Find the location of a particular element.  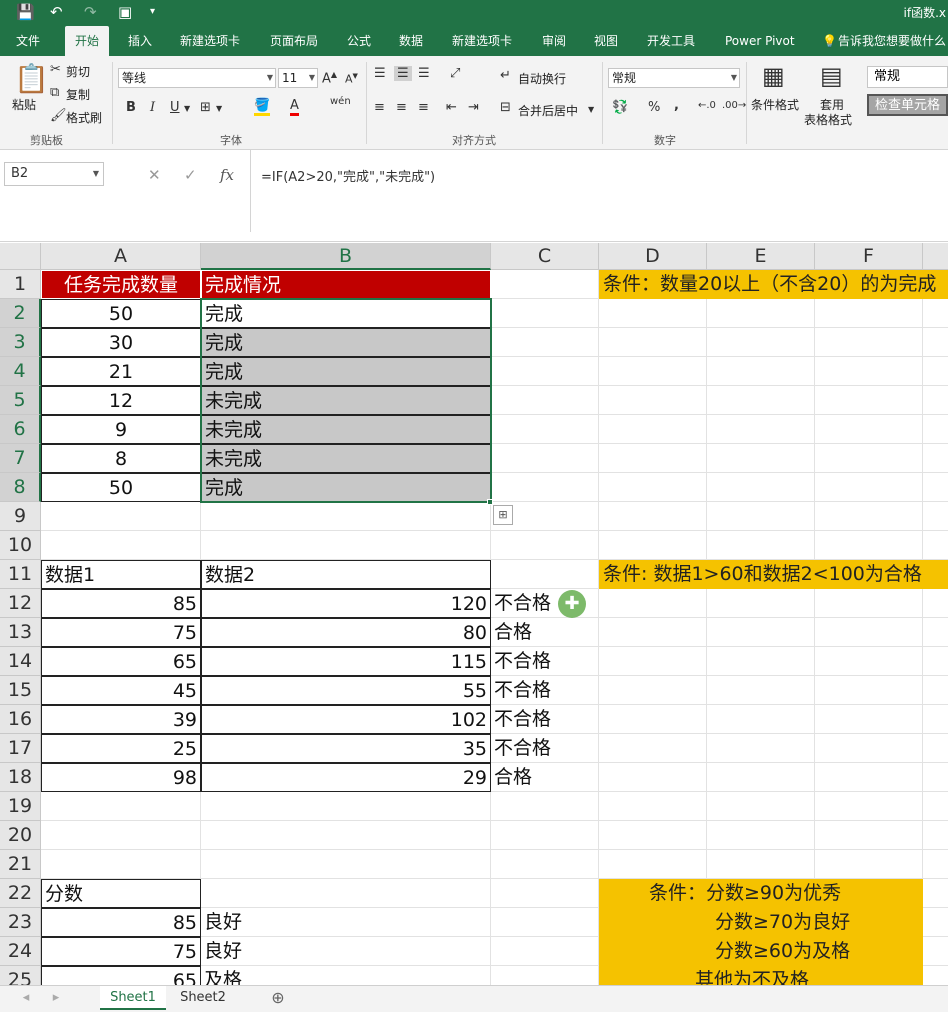

condition-note-2: 条件: 数据1>60和数据2<100为合格 is located at coordinates (773, 574).